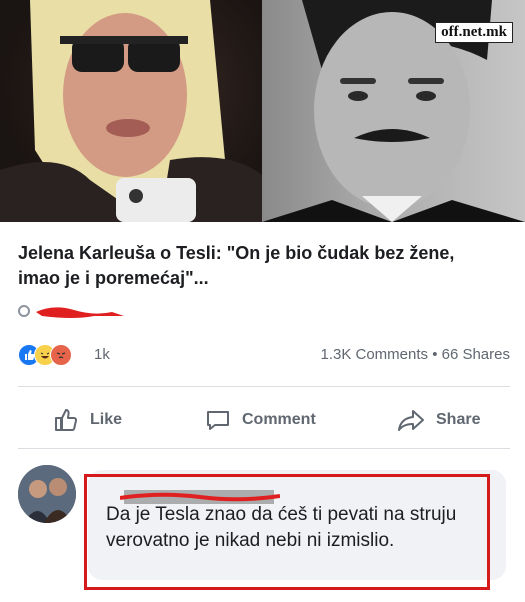  I want to click on comments-shares-count: 1.3K Comments • 66 Shares, so click(415, 354).